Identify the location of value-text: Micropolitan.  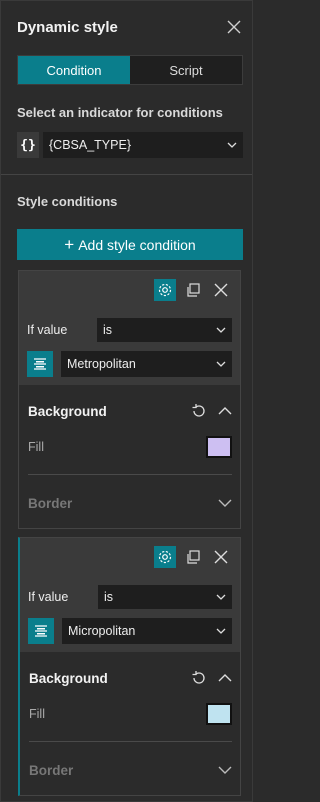
(102, 631).